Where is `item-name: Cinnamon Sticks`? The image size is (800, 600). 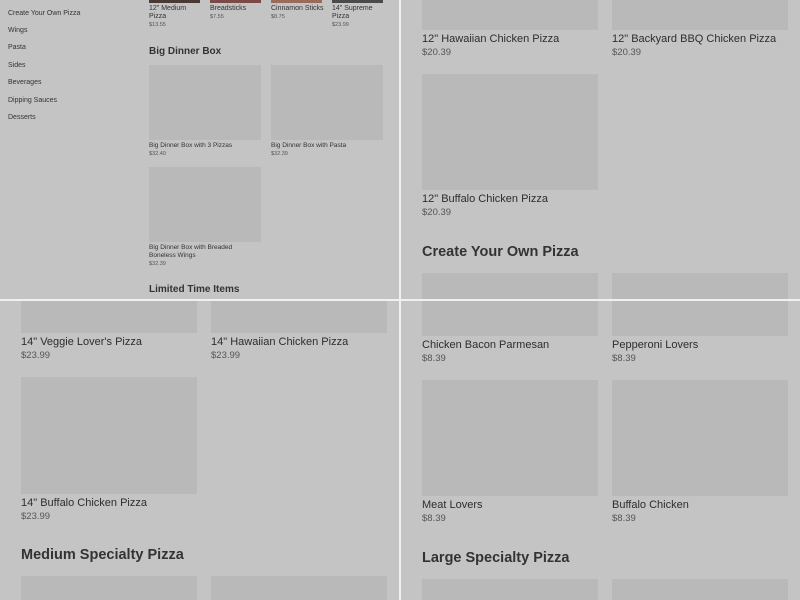
item-name: Cinnamon Sticks is located at coordinates (297, 8).